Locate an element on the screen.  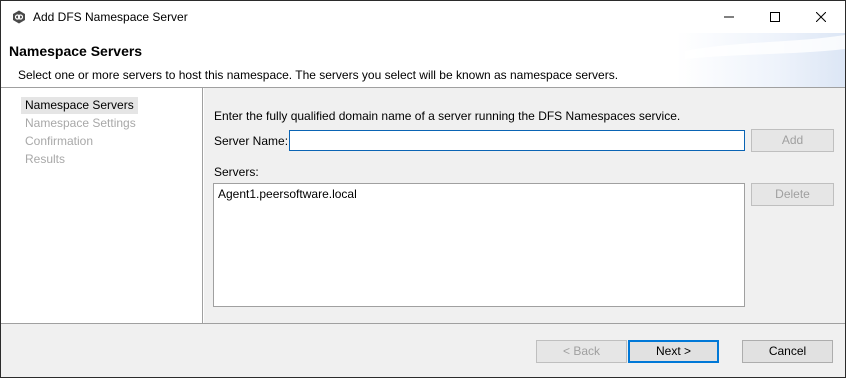
servers-label: Servers: is located at coordinates (236, 172).